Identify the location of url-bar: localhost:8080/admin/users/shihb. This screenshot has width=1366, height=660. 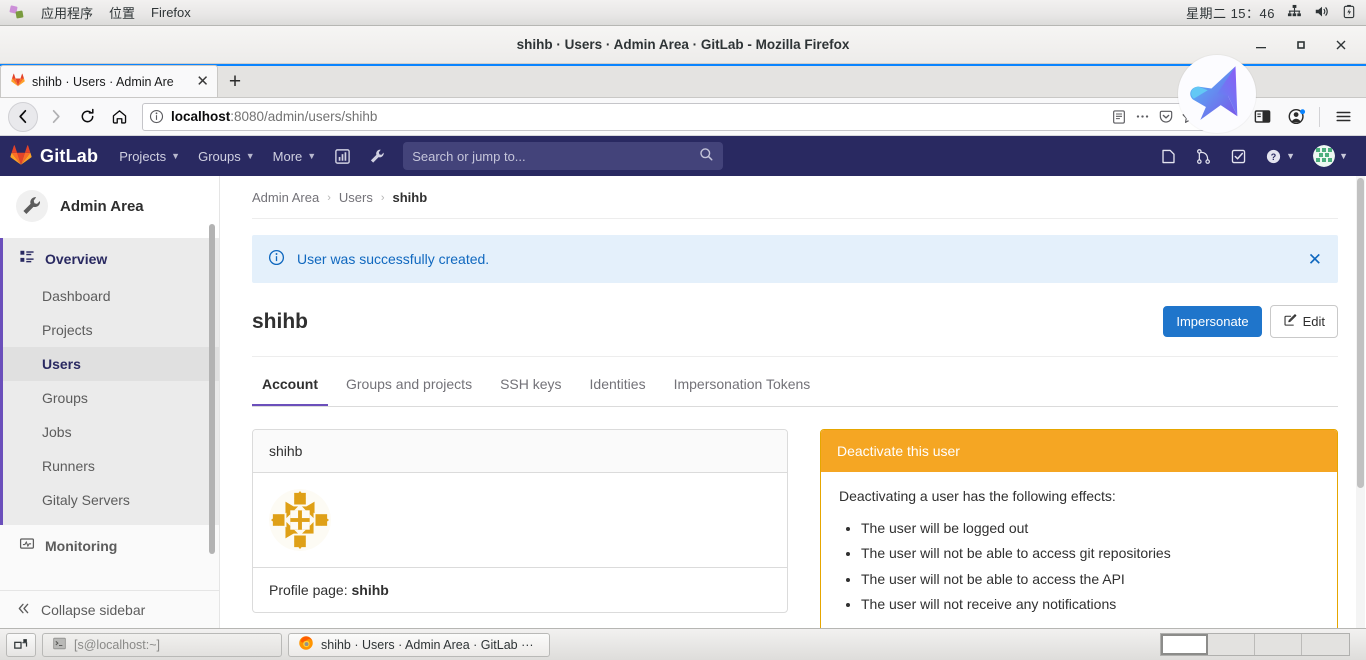
(673, 116).